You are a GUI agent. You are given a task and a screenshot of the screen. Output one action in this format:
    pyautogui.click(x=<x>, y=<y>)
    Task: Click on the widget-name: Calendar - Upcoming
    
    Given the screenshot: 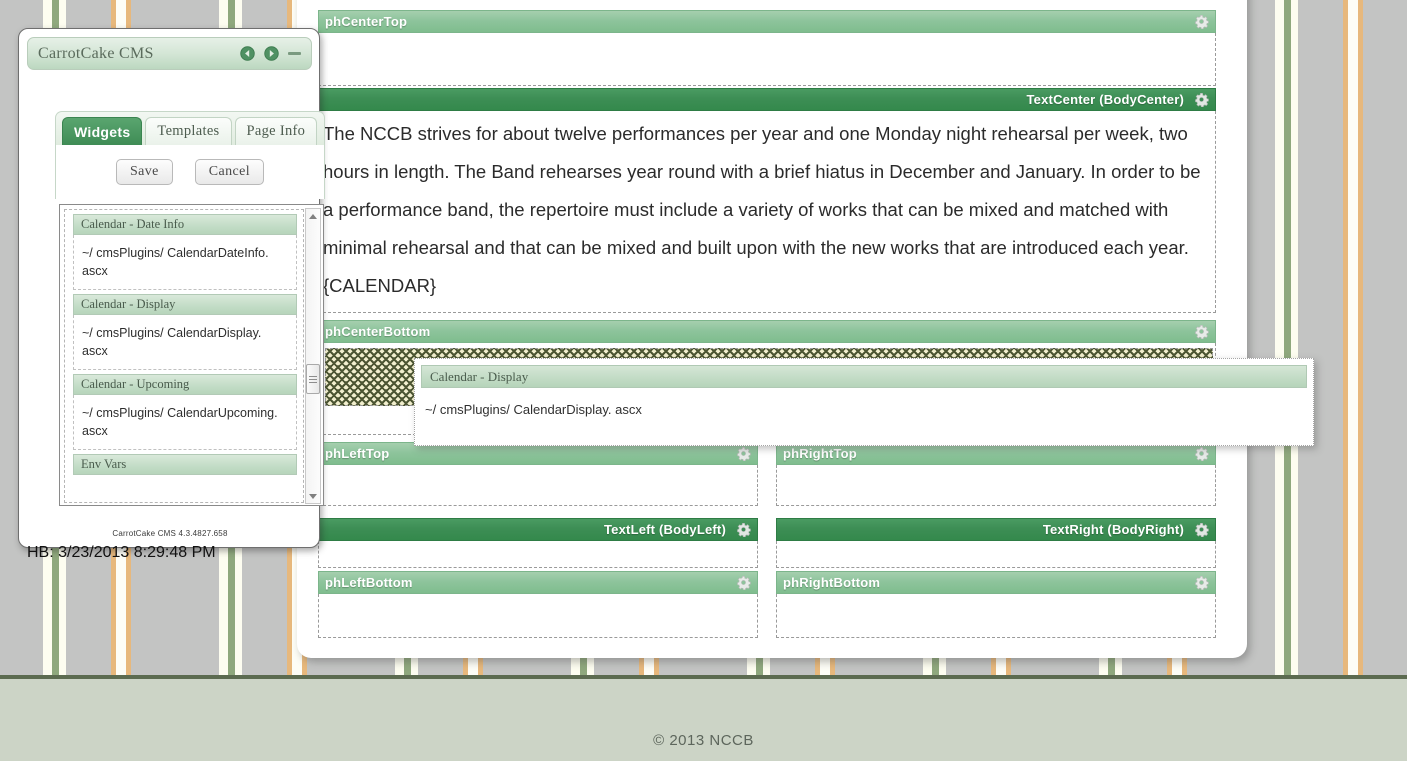 What is the action you would take?
    pyautogui.click(x=185, y=384)
    